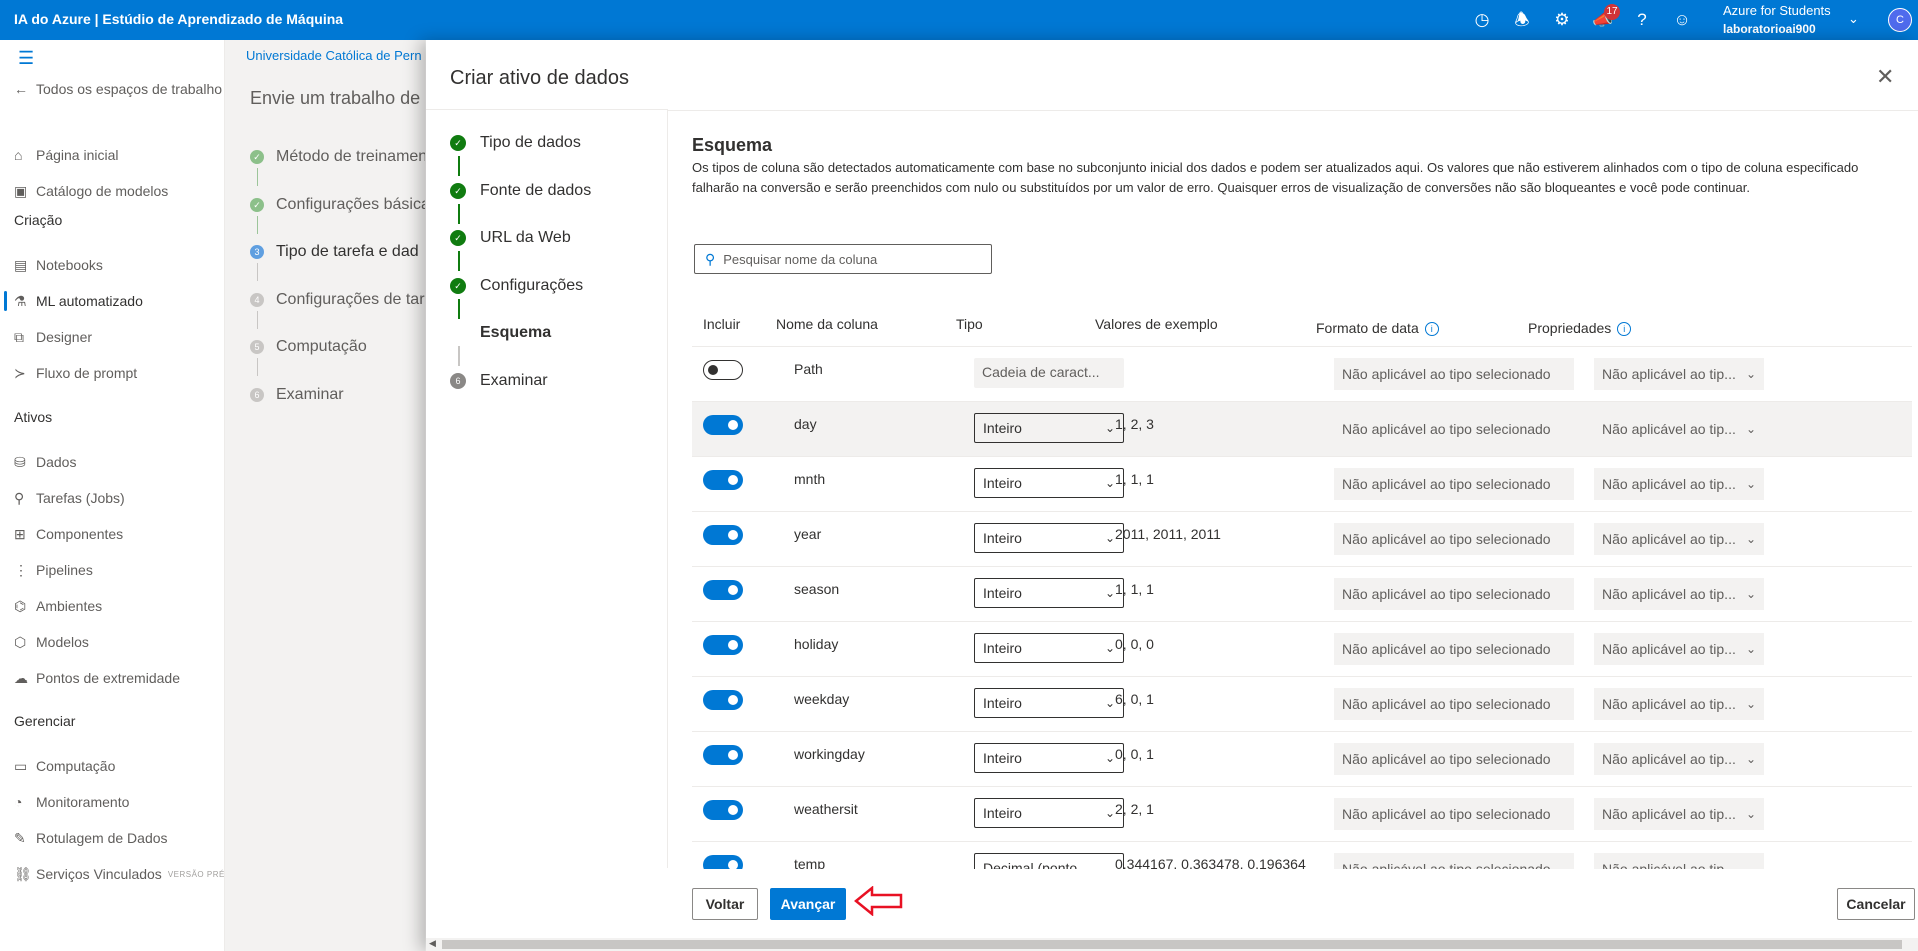 Image resolution: width=1918 pixels, height=951 pixels. What do you see at coordinates (500, 333) in the screenshot?
I see `wizard-step-esquema: 5 Esquema` at bounding box center [500, 333].